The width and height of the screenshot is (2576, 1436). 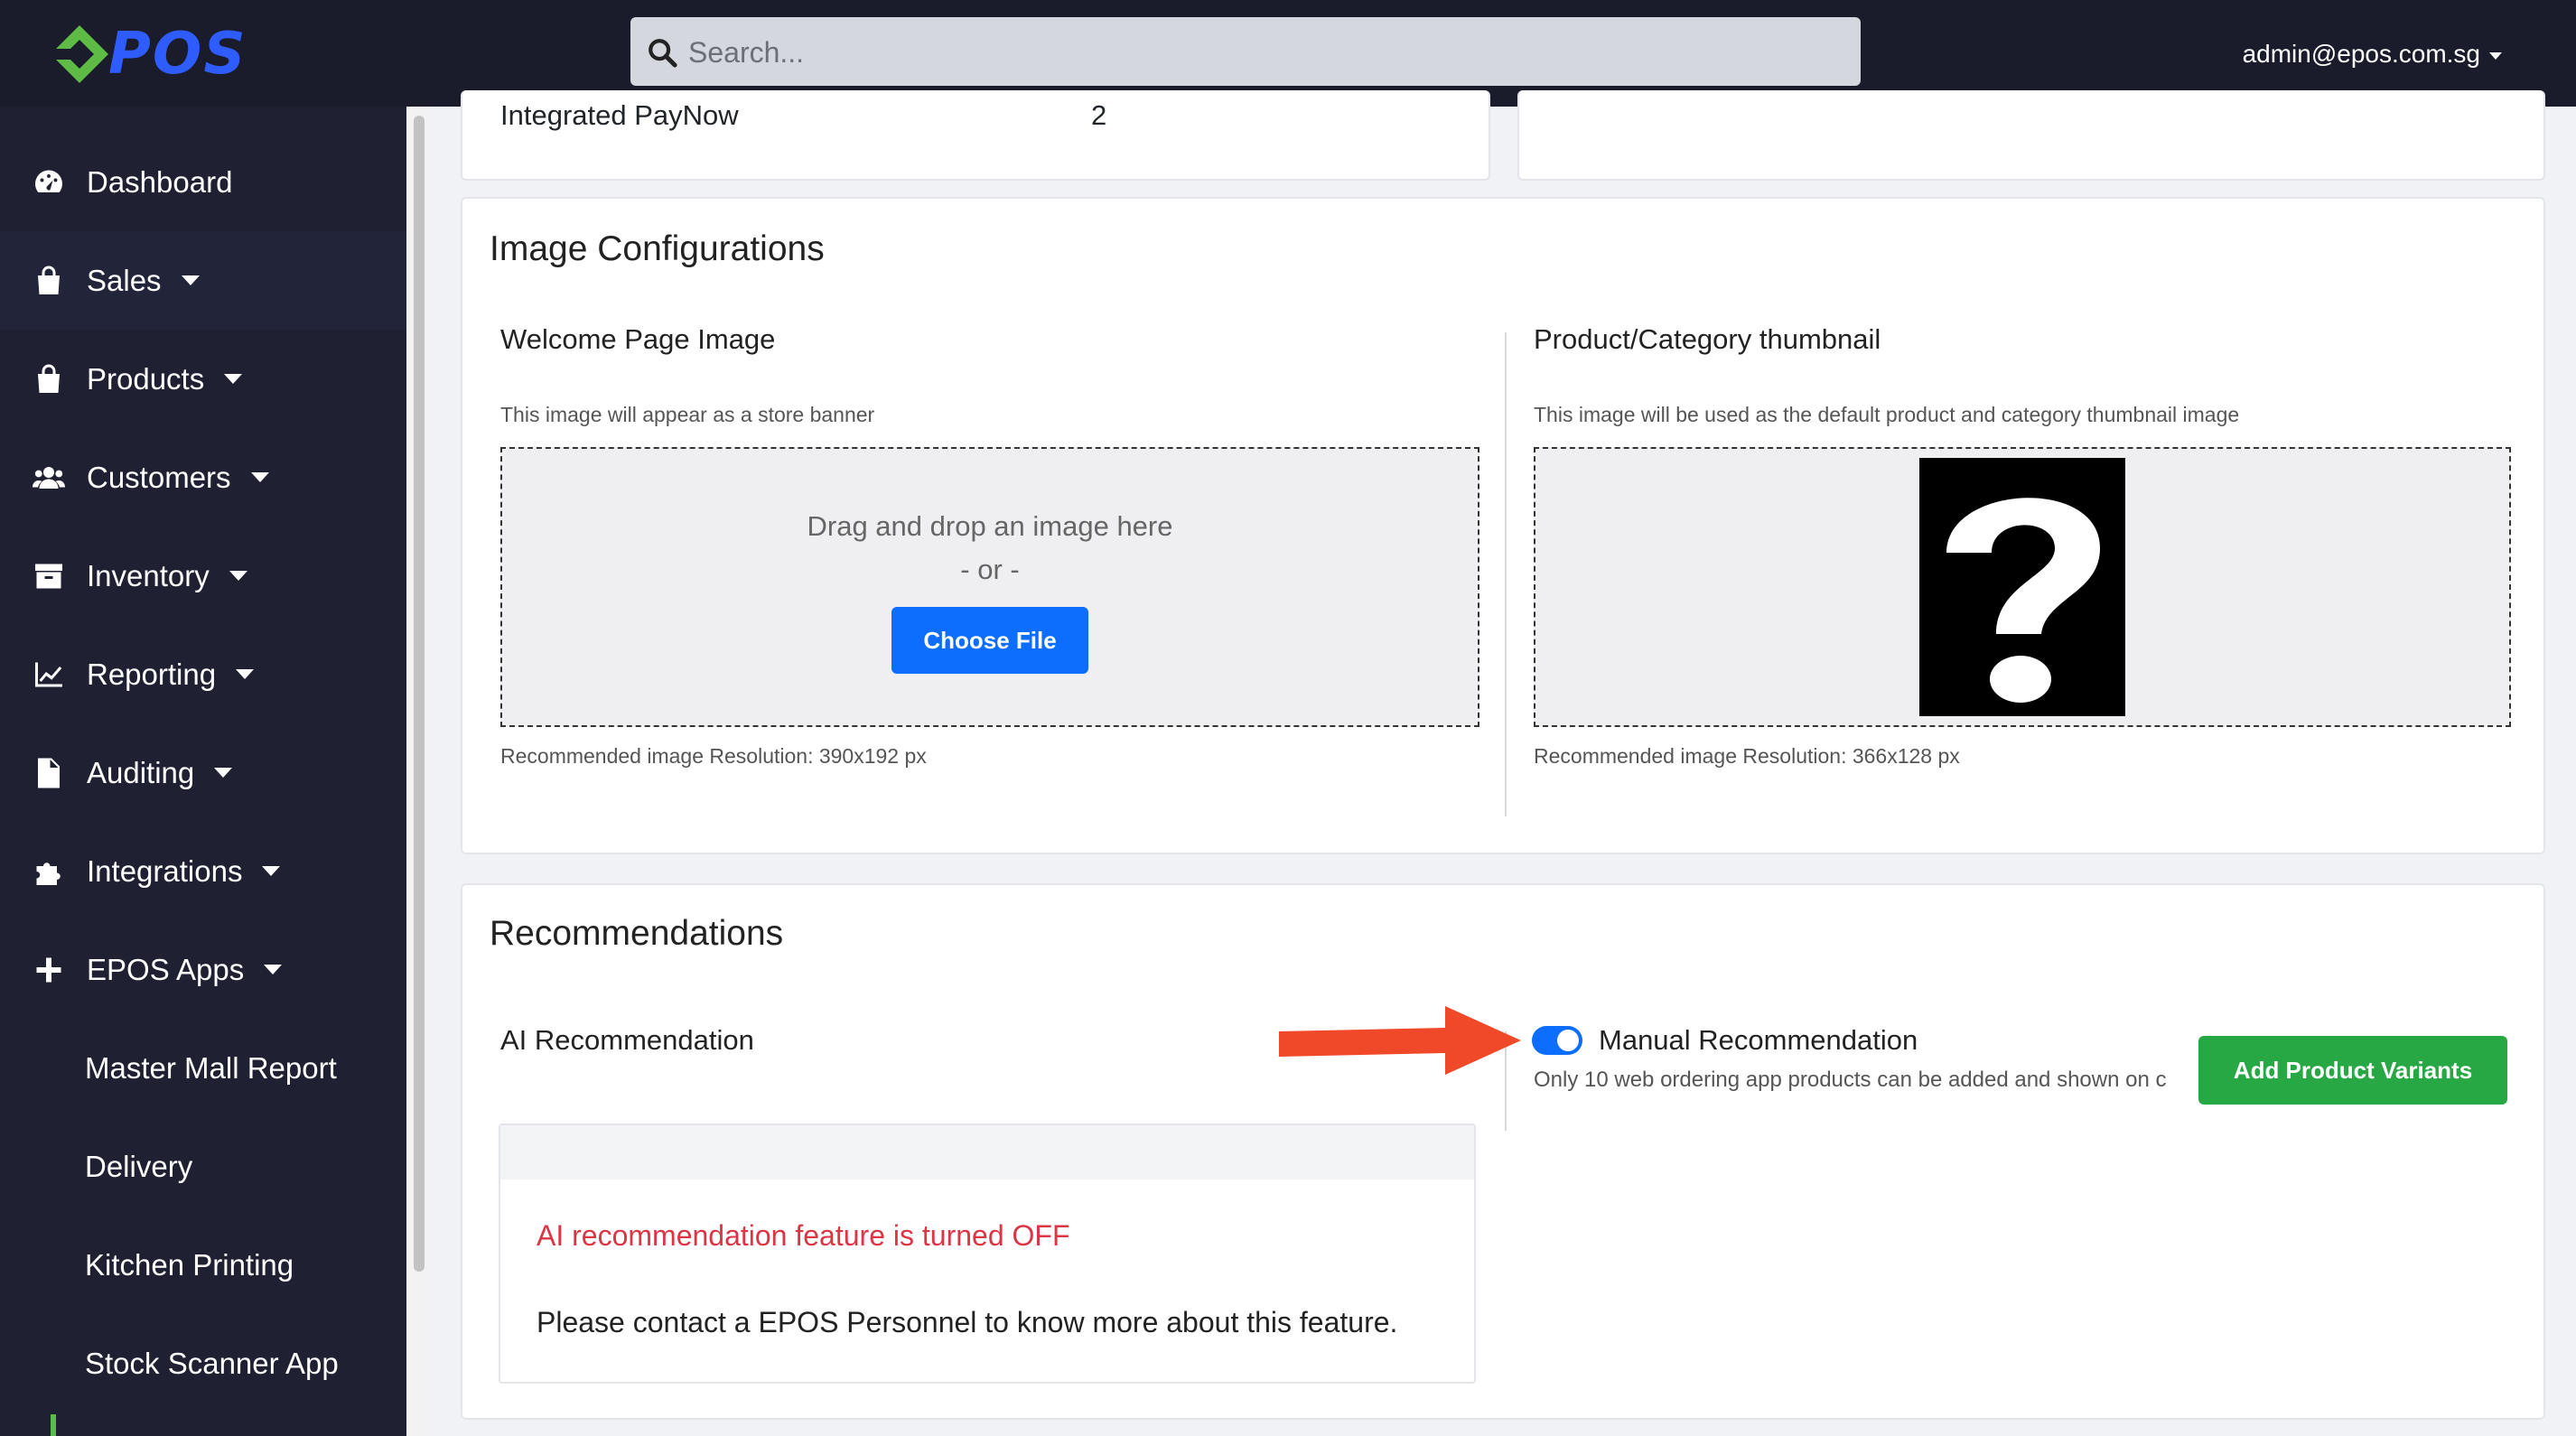 I want to click on sidebar-item-integrations: Integrations, so click(x=203, y=871).